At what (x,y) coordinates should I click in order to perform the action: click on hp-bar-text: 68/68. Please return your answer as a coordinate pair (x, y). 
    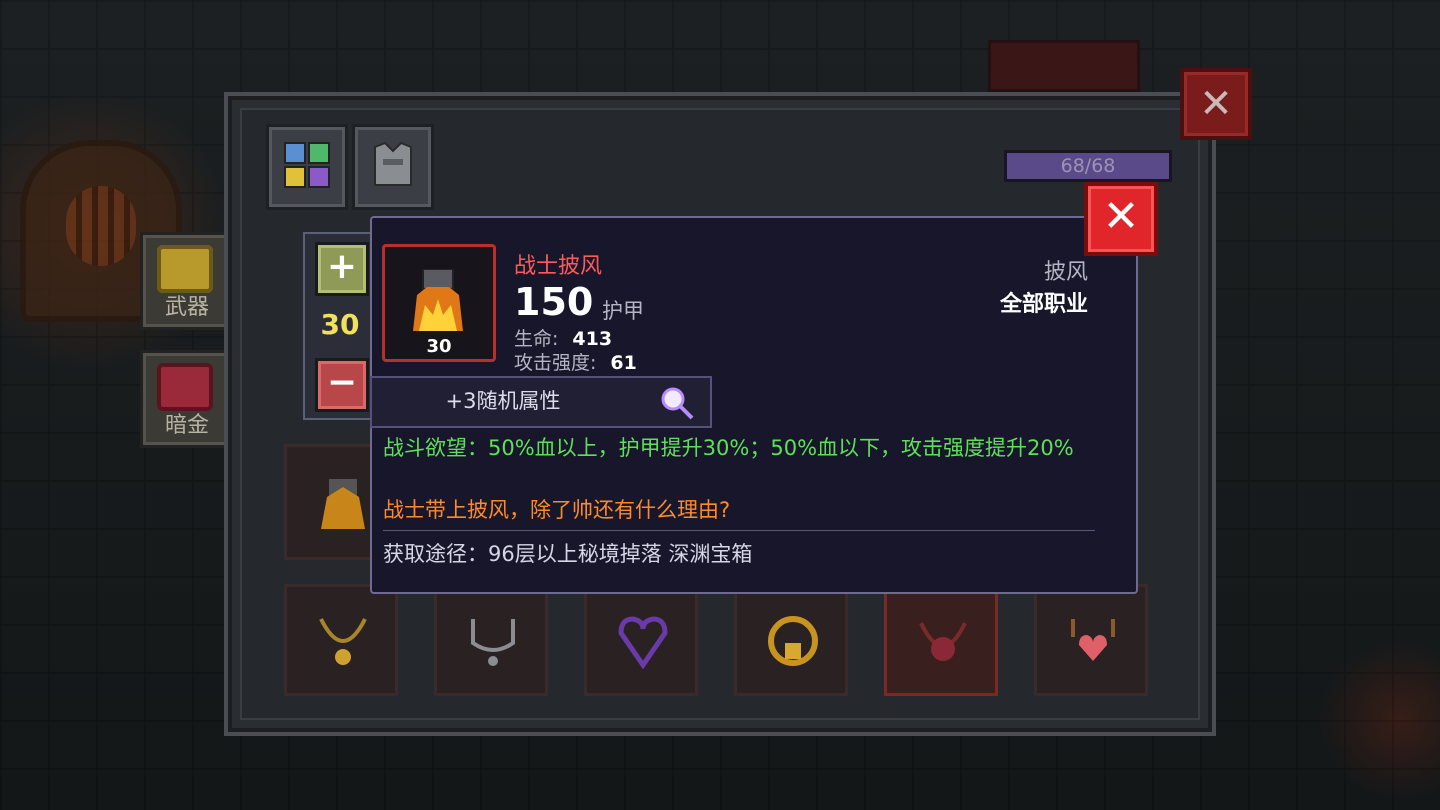
    Looking at the image, I should click on (1088, 166).